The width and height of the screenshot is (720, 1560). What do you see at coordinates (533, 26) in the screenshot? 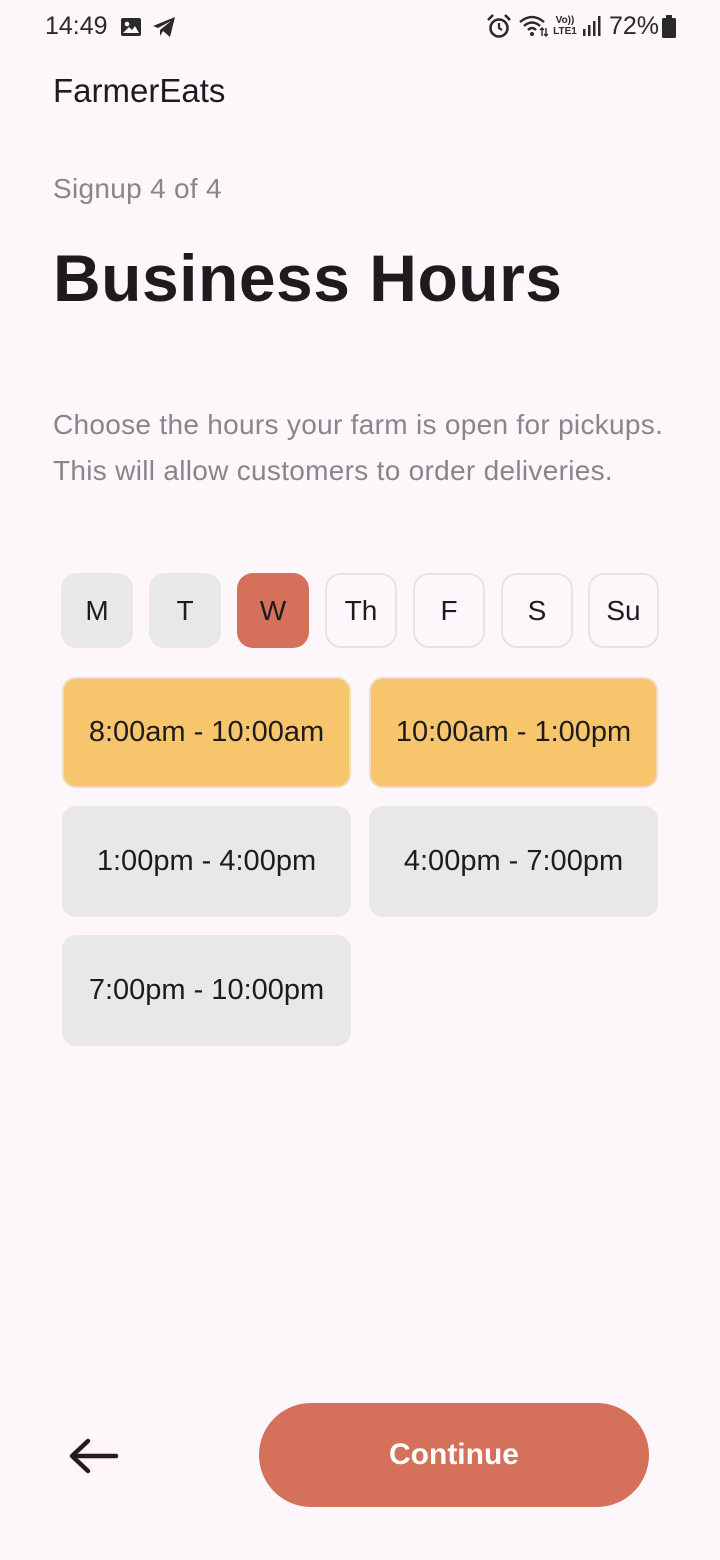
I see `wifi-icon` at bounding box center [533, 26].